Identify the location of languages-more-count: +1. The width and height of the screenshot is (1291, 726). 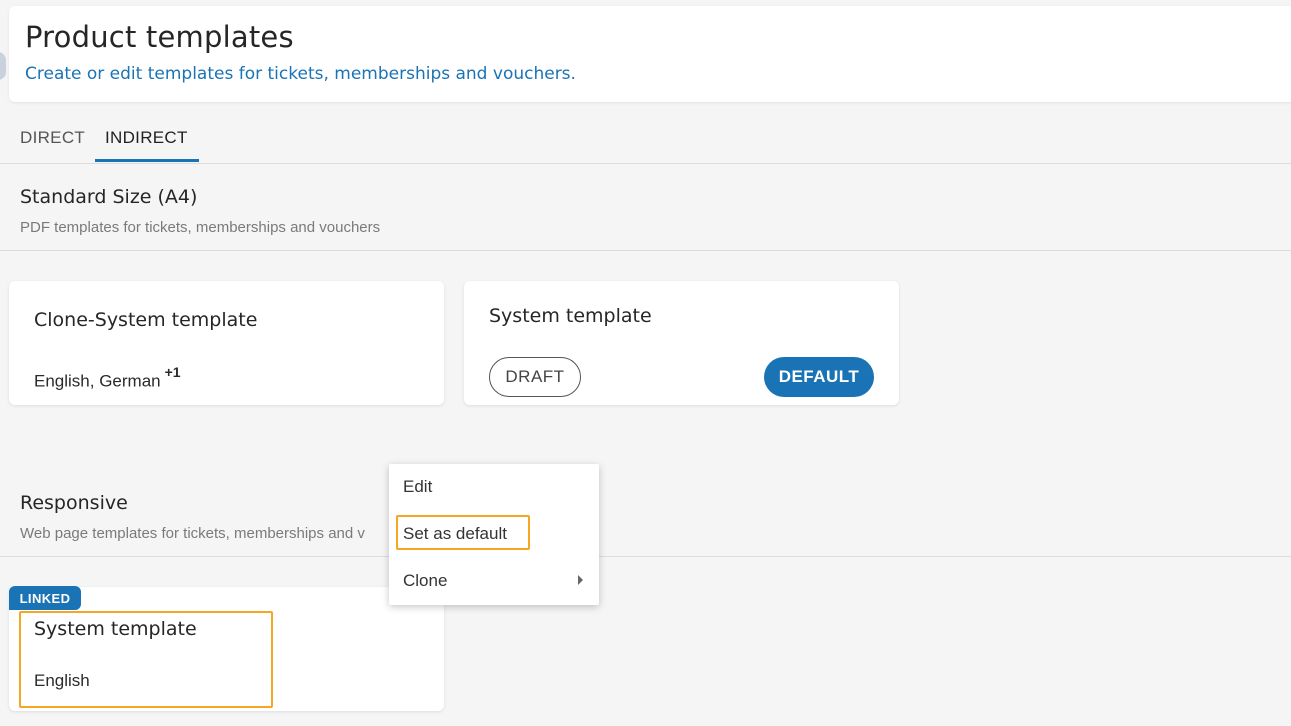
(172, 372).